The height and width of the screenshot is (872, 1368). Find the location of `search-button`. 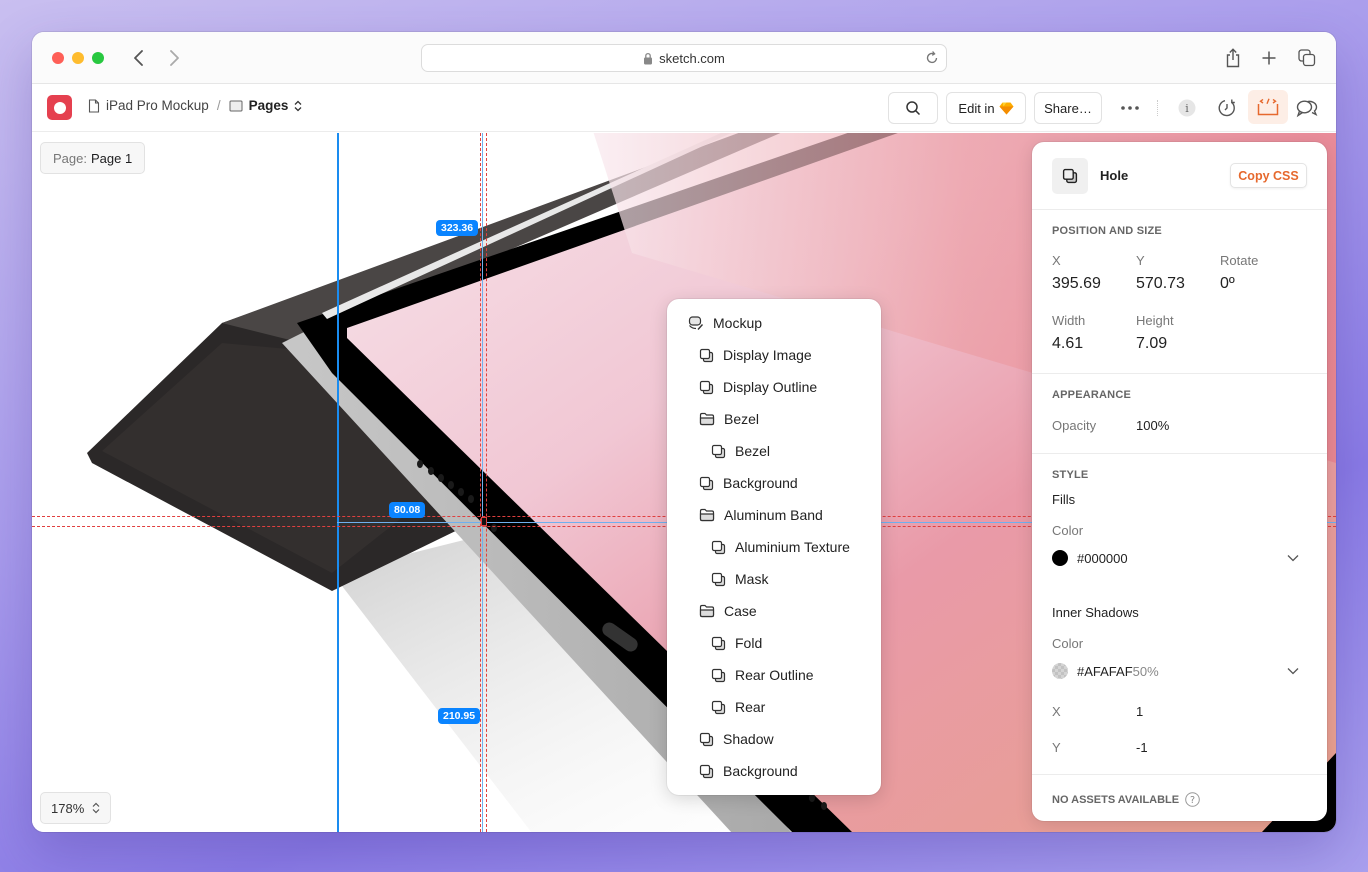

search-button is located at coordinates (913, 108).